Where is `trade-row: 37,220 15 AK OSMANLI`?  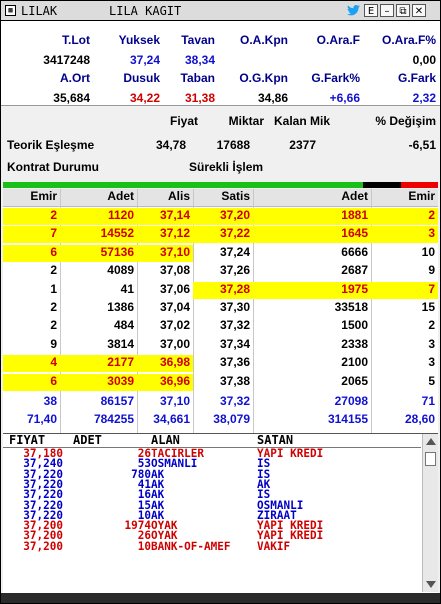 trade-row: 37,220 15 AK OSMANLI is located at coordinates (212, 505).